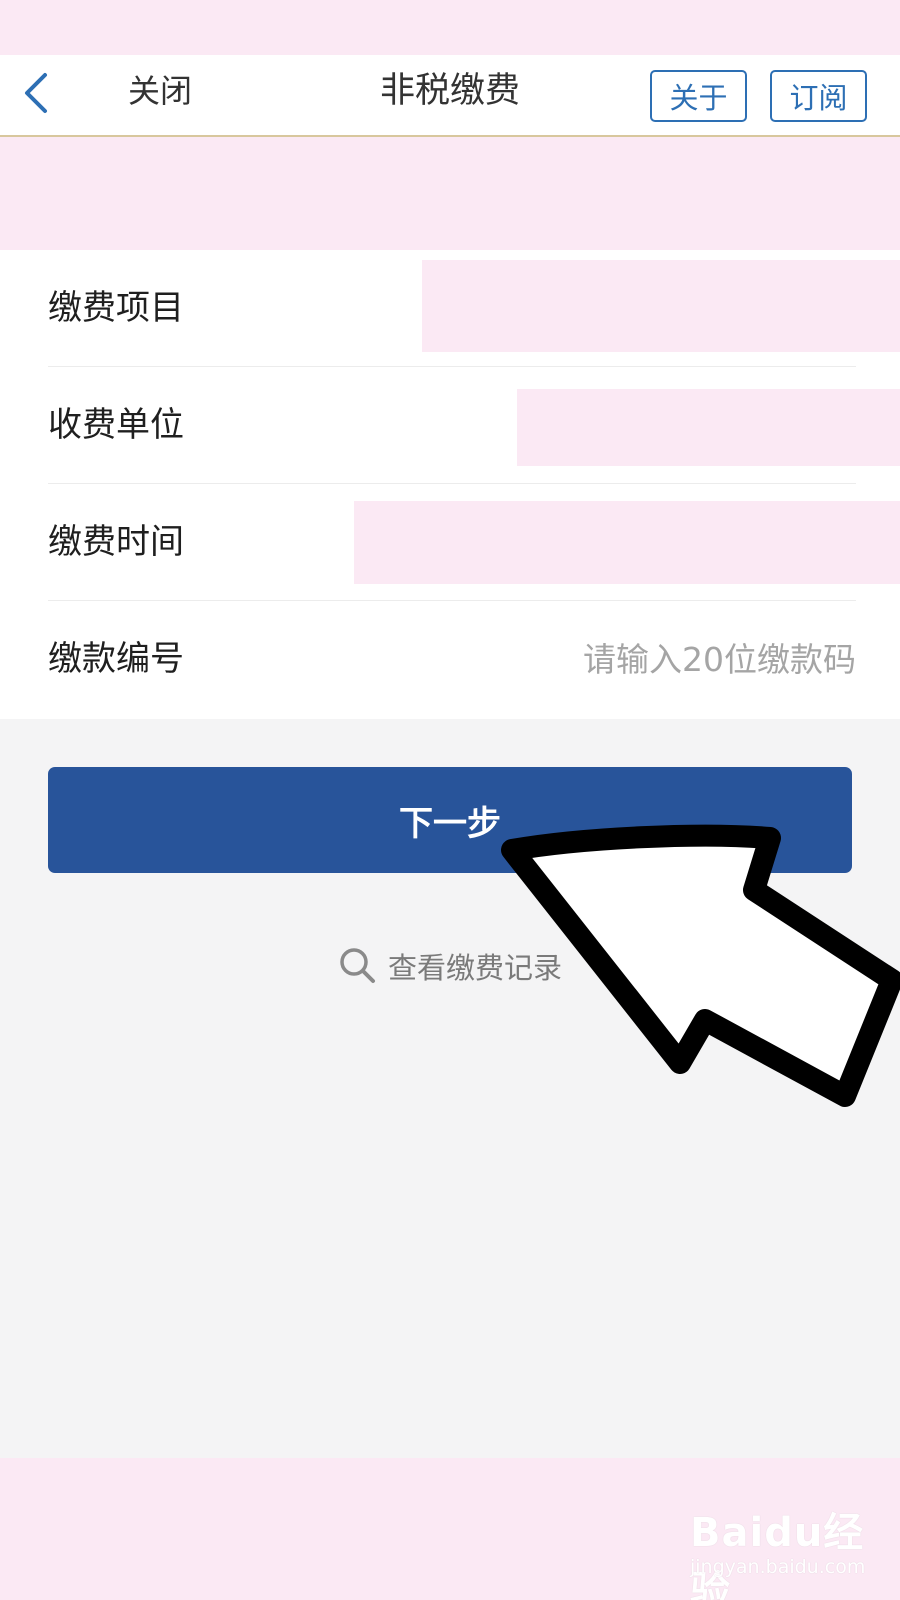 This screenshot has height=1600, width=900. I want to click on collecting-unit-value-redaction, so click(708, 427).